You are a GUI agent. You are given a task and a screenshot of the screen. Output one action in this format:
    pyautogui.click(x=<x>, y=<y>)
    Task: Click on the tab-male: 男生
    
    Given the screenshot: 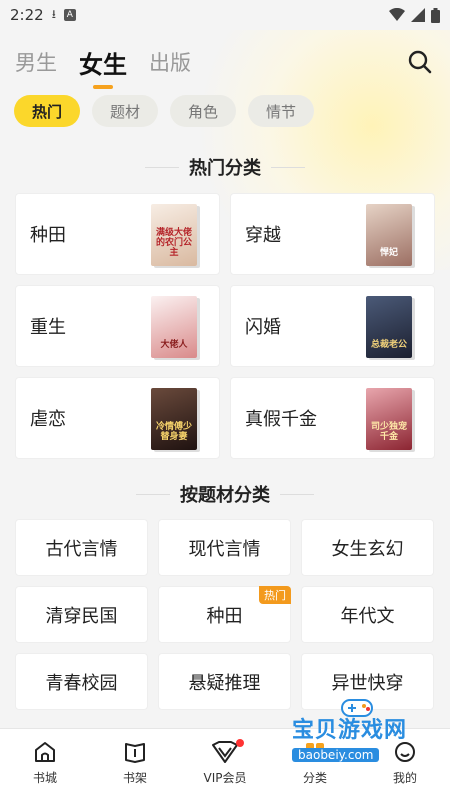 What is the action you would take?
    pyautogui.click(x=36, y=62)
    